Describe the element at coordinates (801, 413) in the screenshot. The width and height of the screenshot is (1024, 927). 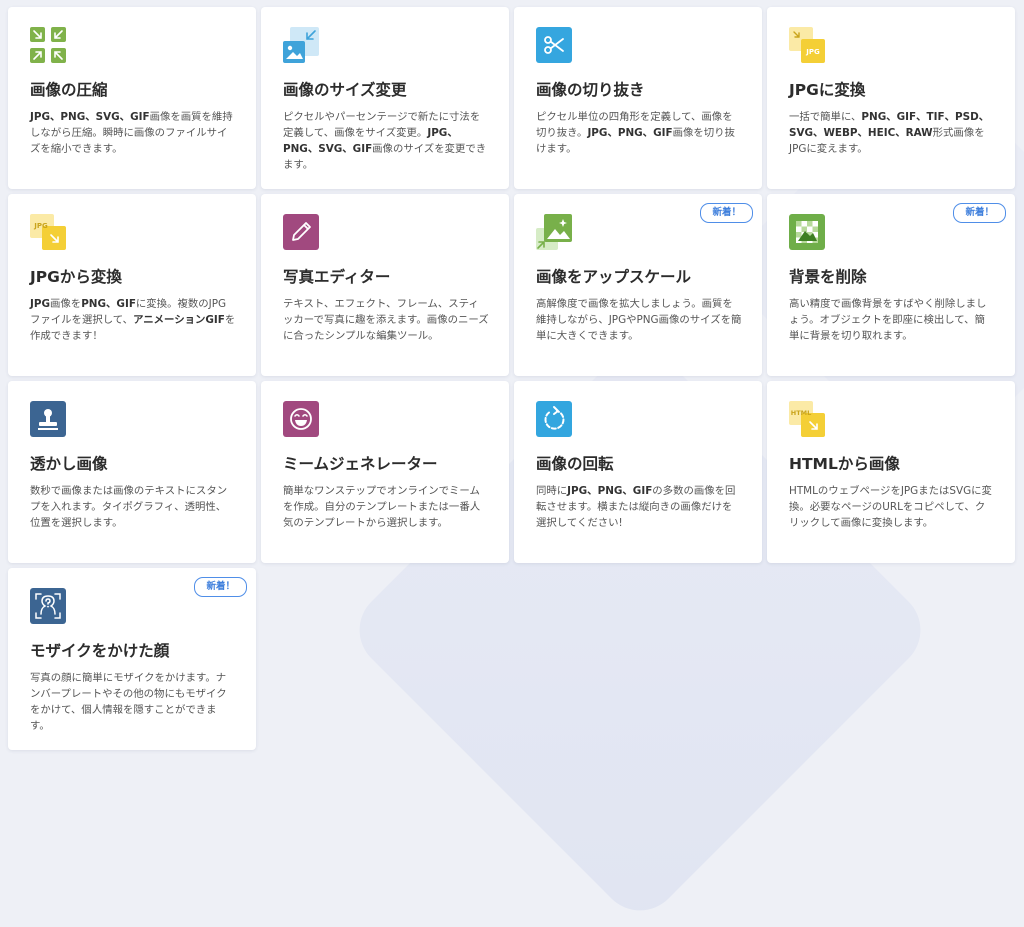
I see `svg-text: HTML` at that location.